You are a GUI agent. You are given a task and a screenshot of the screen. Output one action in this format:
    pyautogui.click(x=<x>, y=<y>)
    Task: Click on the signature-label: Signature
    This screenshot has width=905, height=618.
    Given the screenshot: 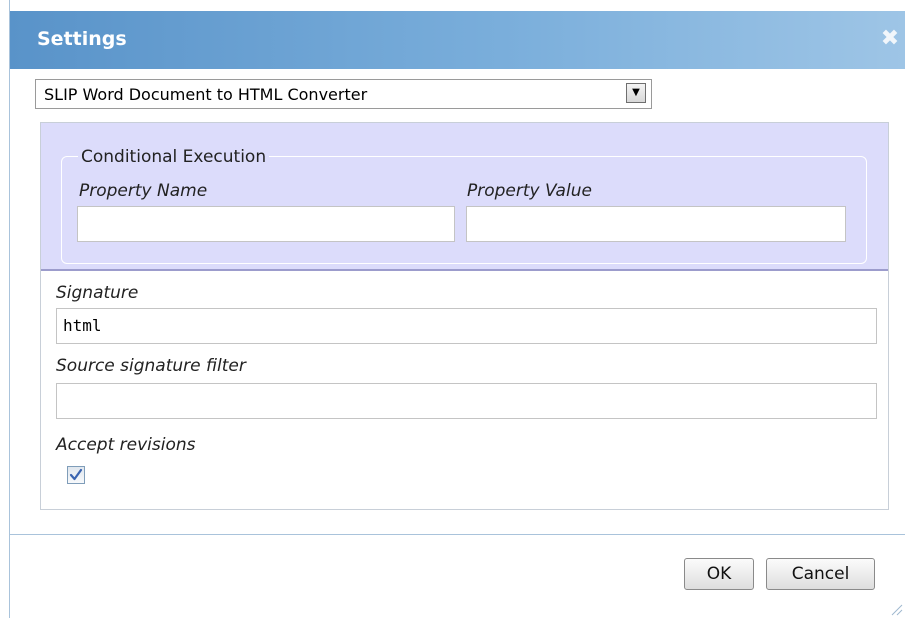 What is the action you would take?
    pyautogui.click(x=97, y=293)
    